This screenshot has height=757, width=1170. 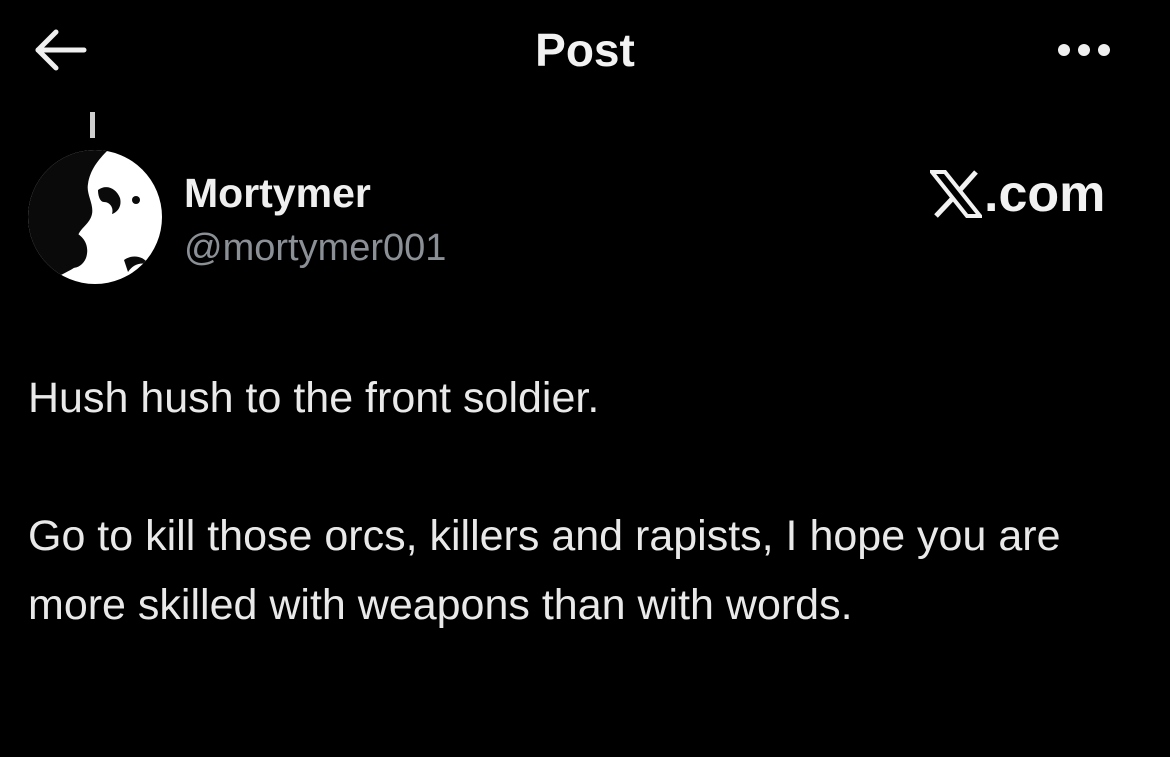 I want to click on avatar-decoration, so click(x=92, y=125).